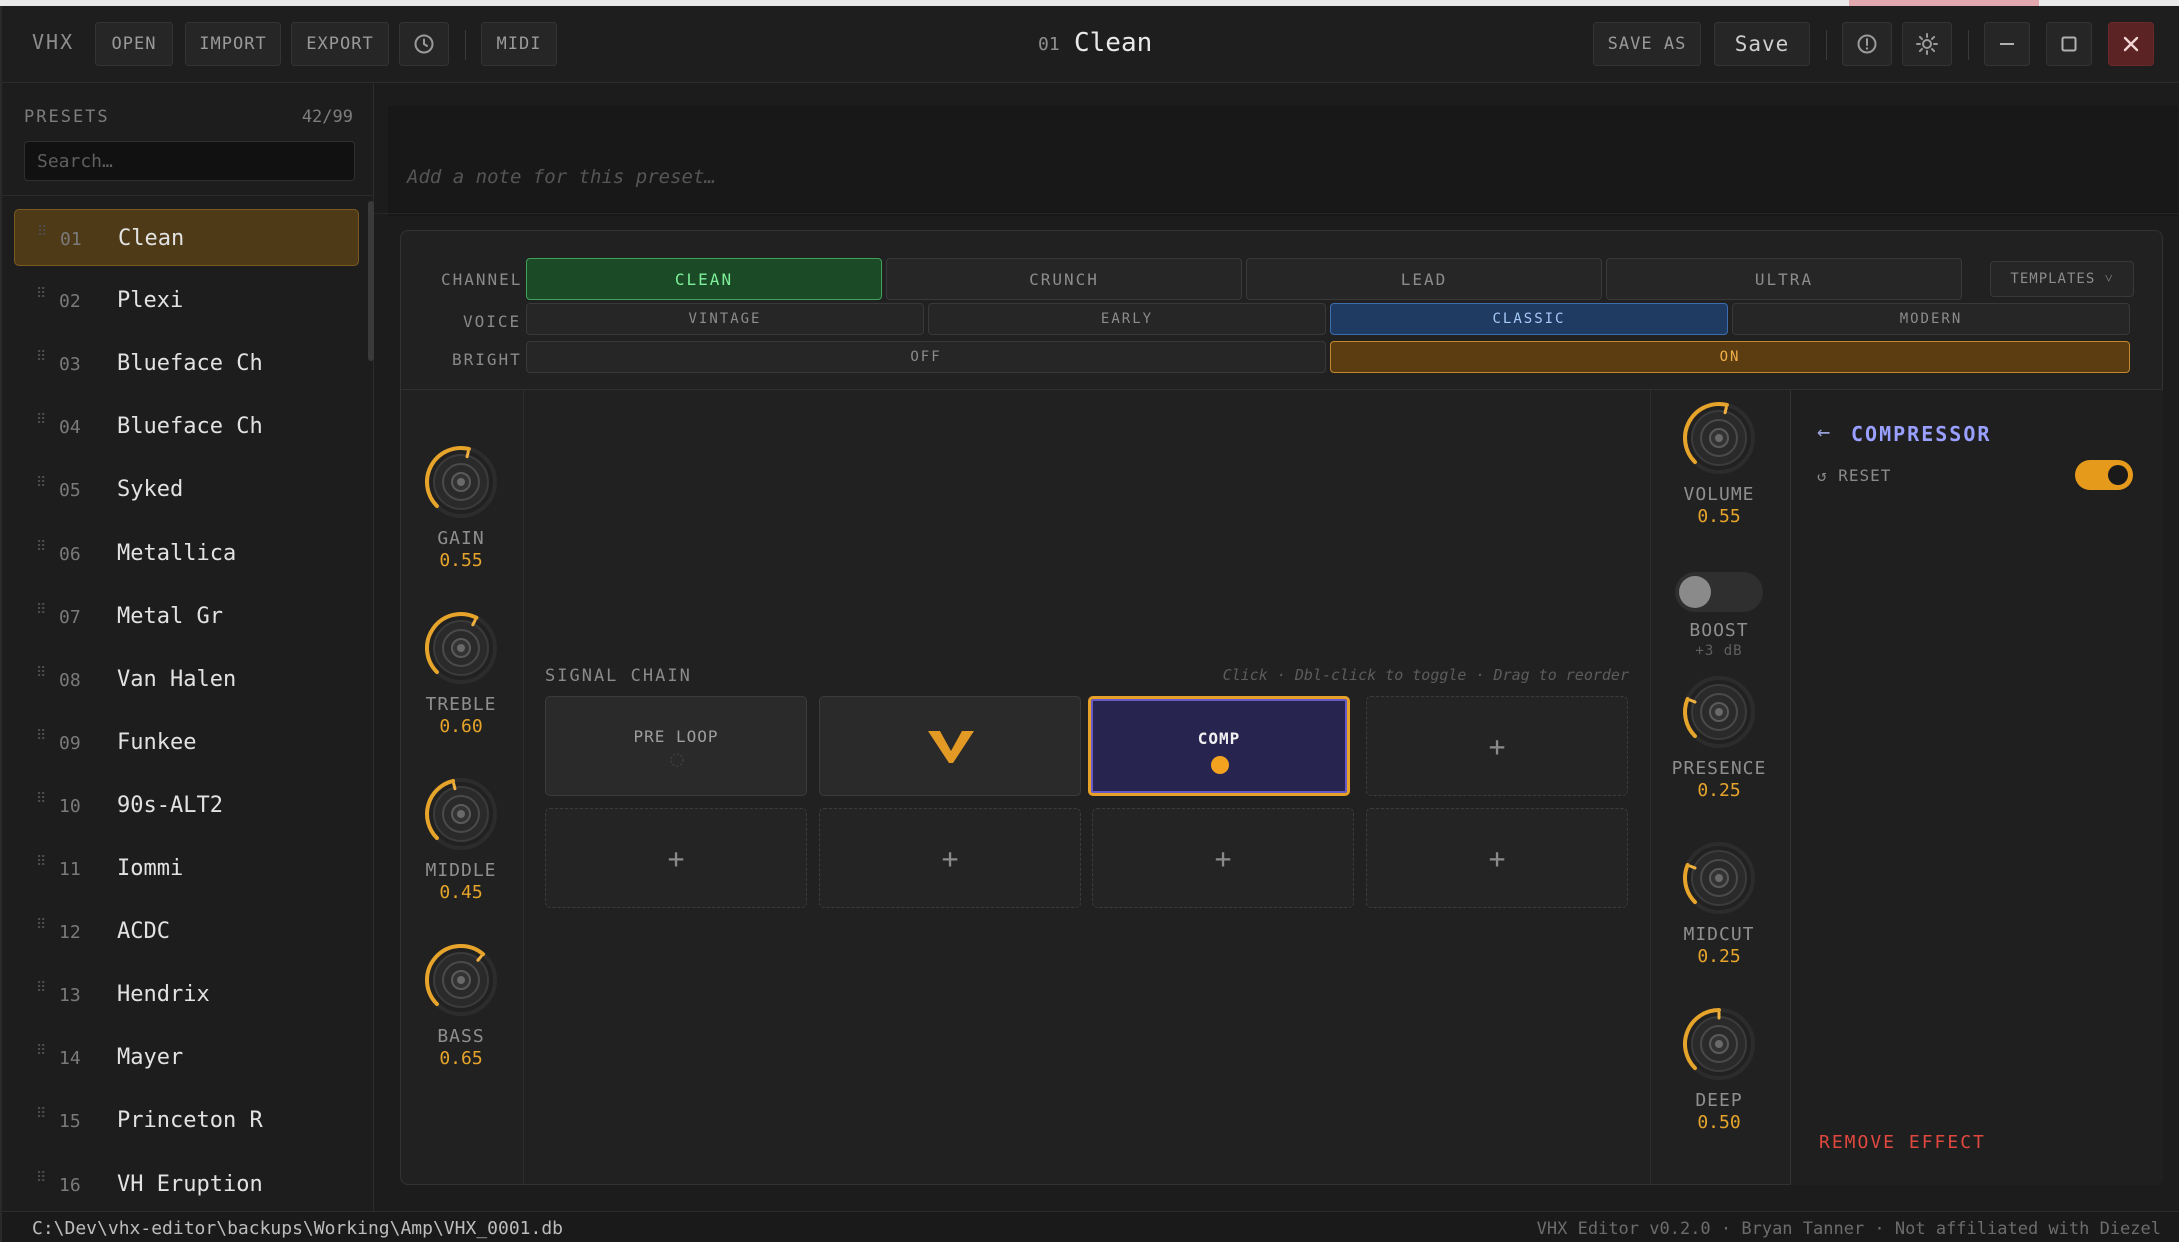 This screenshot has width=2179, height=1242. Describe the element at coordinates (189, 161) in the screenshot. I see `preset-search-input` at that location.